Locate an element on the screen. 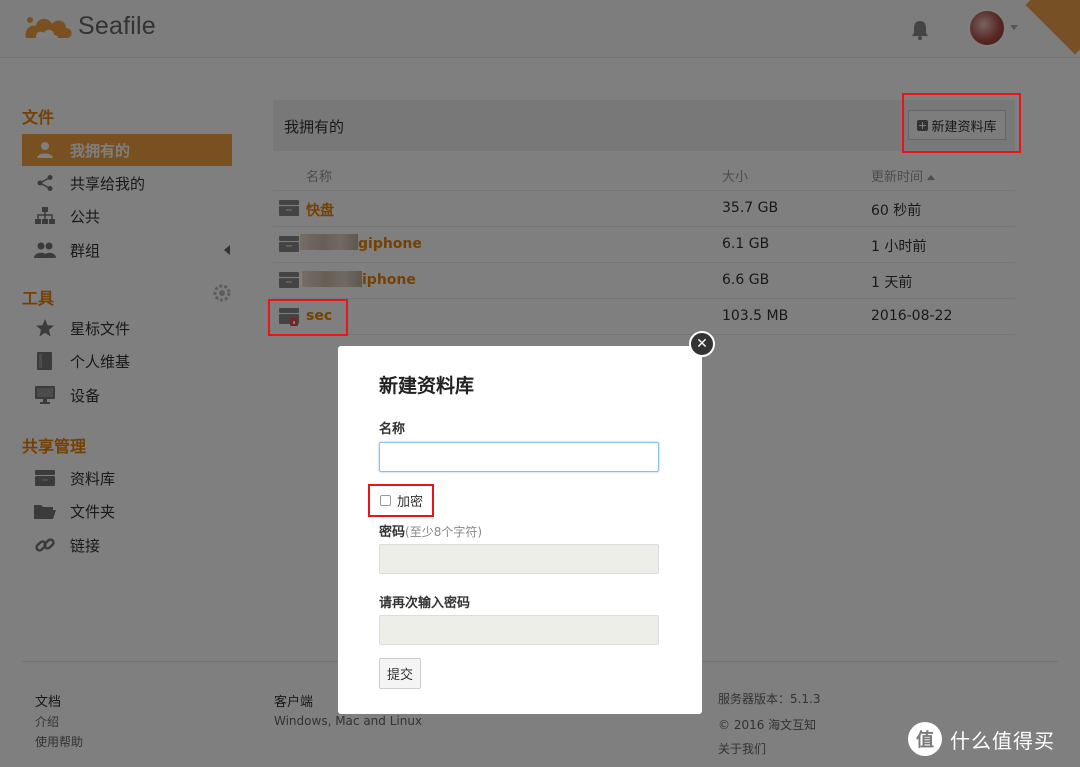 Image resolution: width=1080 pixels, height=767 pixels. password-label: 密码(至少8个字符) is located at coordinates (430, 530).